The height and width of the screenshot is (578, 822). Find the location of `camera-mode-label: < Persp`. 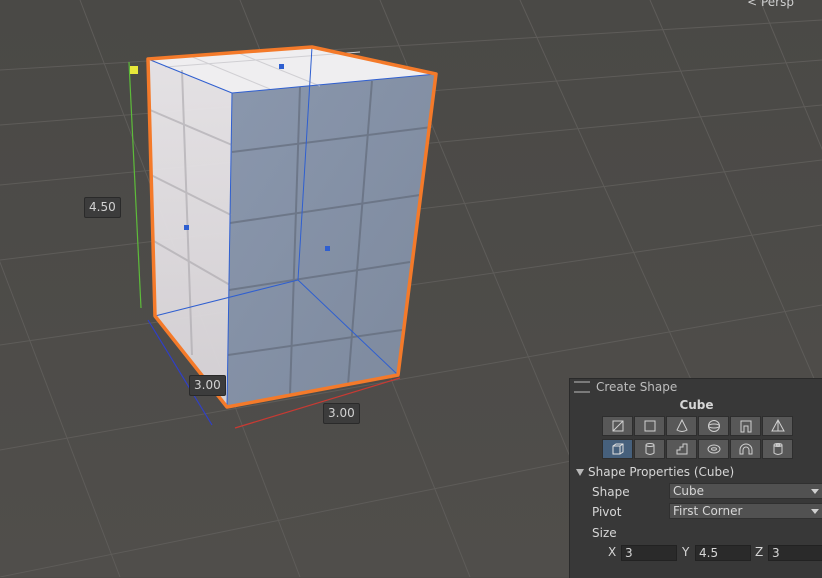

camera-mode-label: < Persp is located at coordinates (770, 4).